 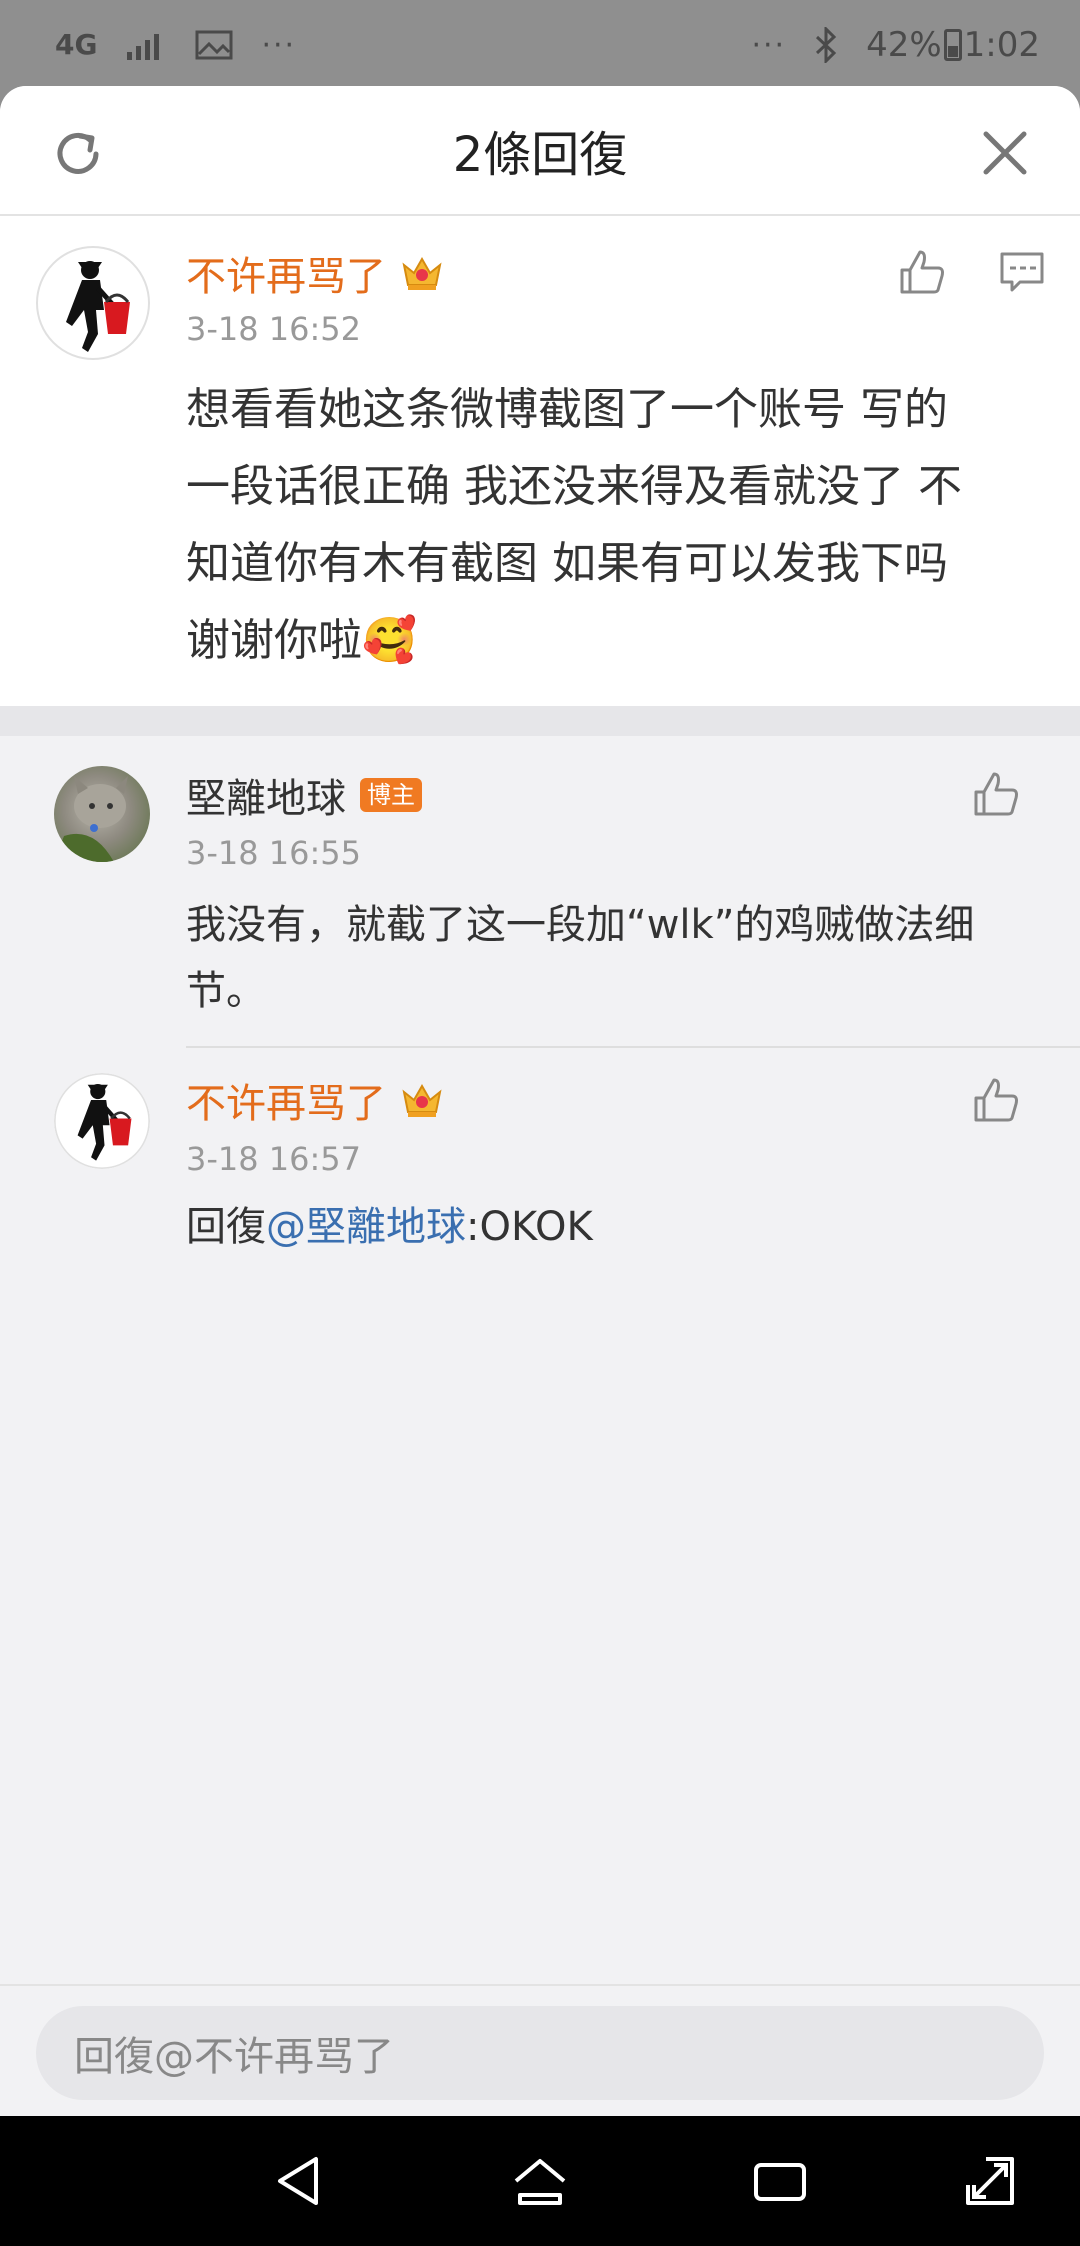 What do you see at coordinates (274, 329) in the screenshot?
I see `comment-time: 3-18 16:52` at bounding box center [274, 329].